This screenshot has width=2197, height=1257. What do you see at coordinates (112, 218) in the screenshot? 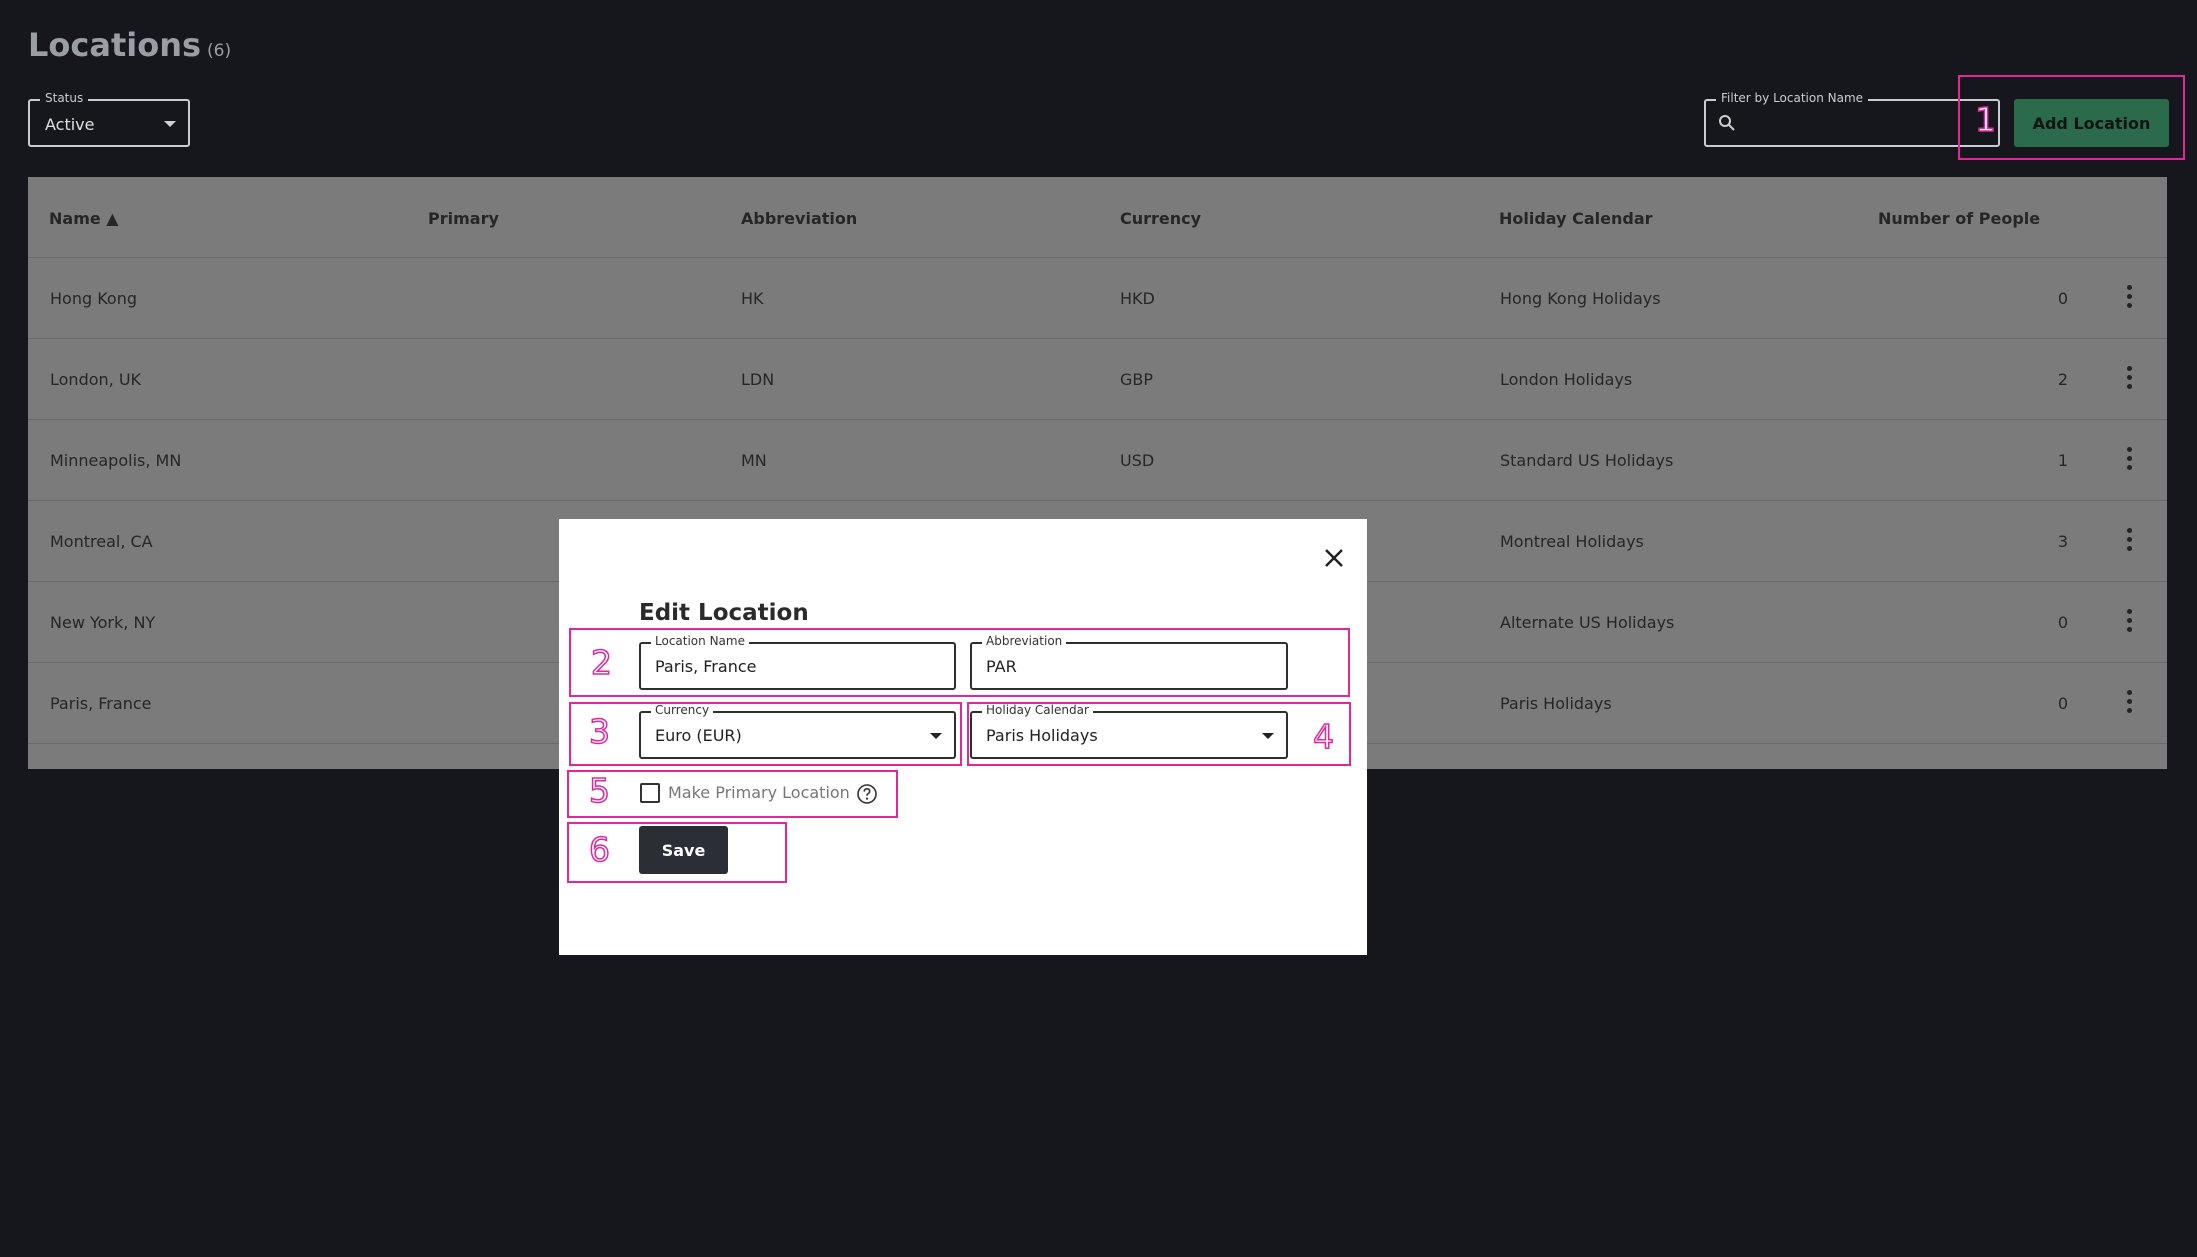
I see `sort-ascending-icon: ▲` at bounding box center [112, 218].